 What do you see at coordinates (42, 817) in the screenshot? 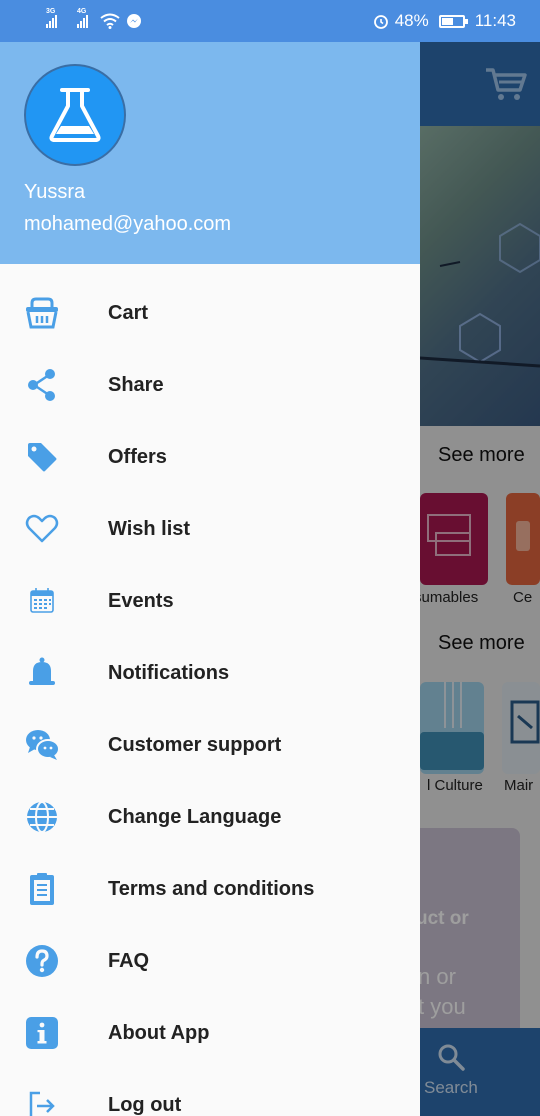
I see `globe-icon` at bounding box center [42, 817].